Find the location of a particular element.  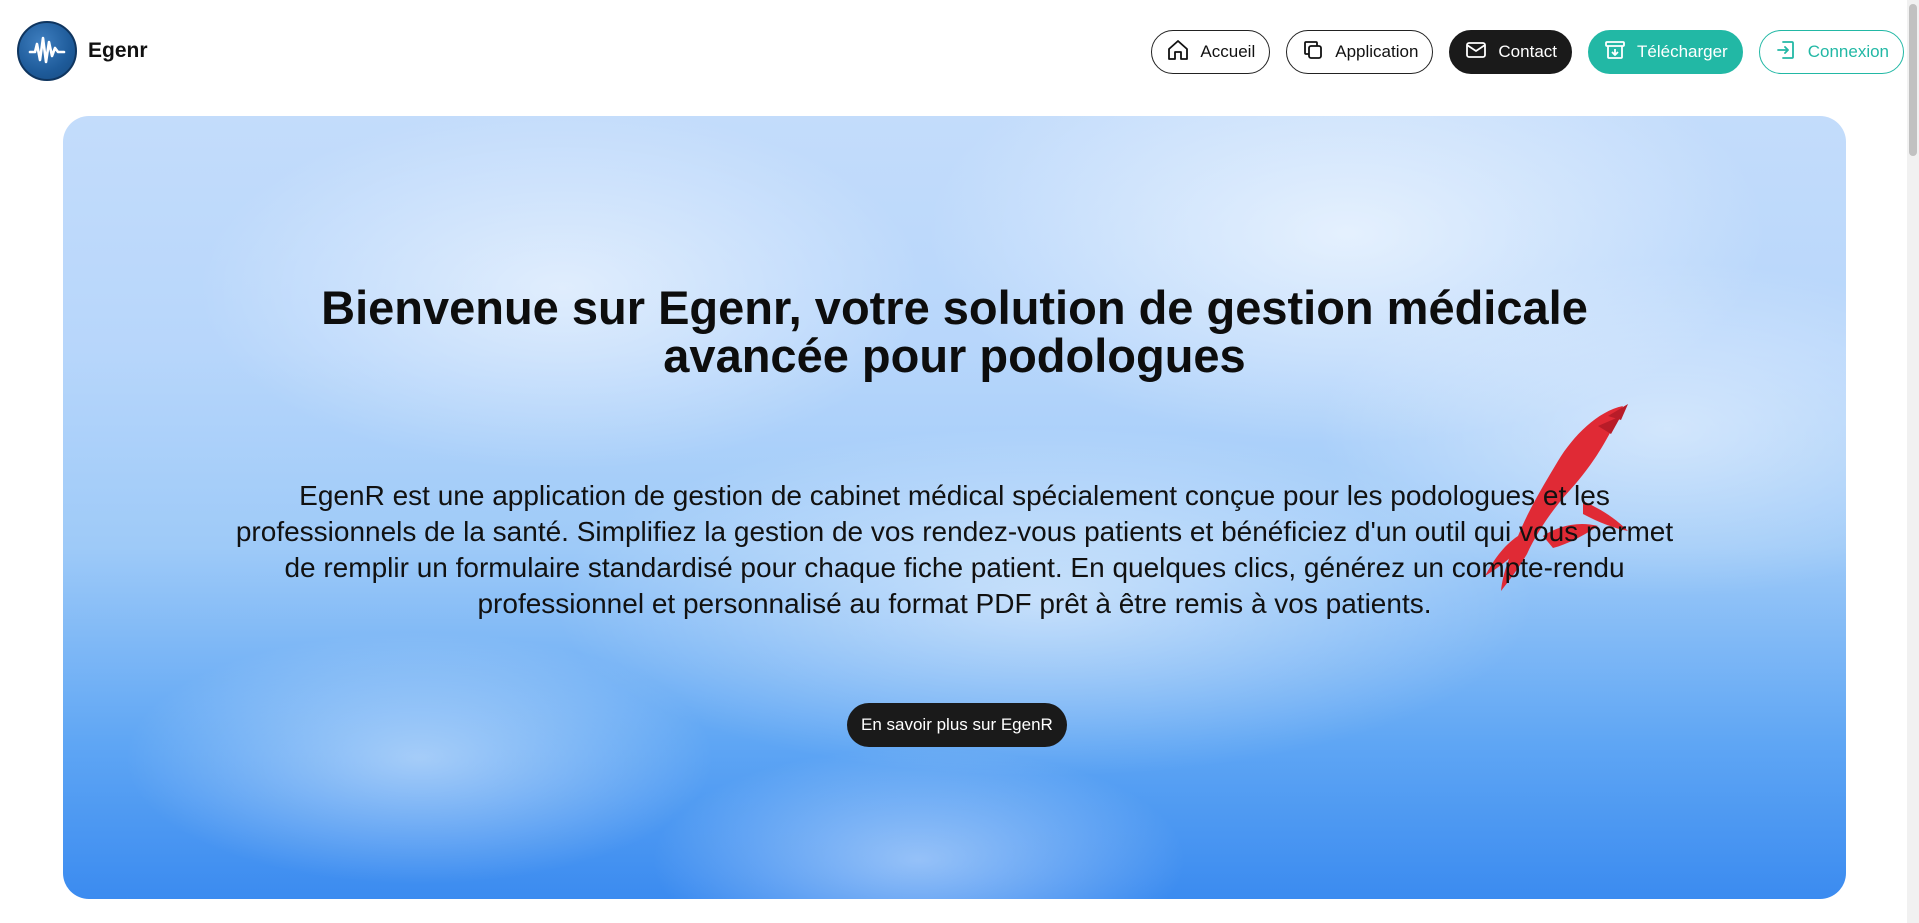

brand-name: Egenr is located at coordinates (118, 51).